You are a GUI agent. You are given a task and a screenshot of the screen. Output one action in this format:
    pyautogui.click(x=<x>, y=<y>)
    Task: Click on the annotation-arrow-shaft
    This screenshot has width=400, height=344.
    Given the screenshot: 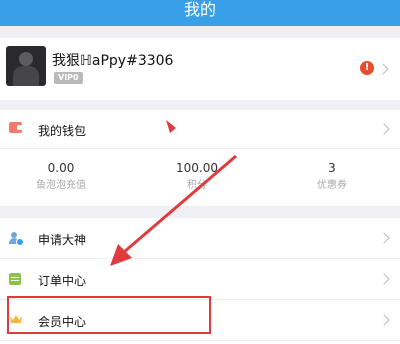 What is the action you would take?
    pyautogui.click(x=180, y=204)
    